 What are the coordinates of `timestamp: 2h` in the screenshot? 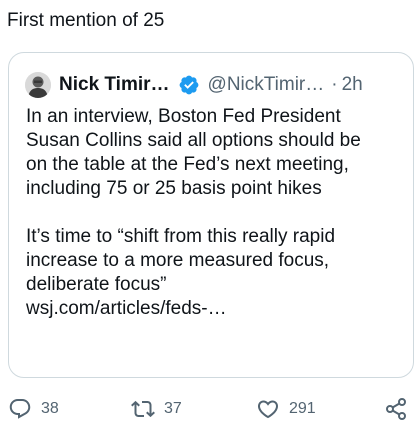 It's located at (352, 85).